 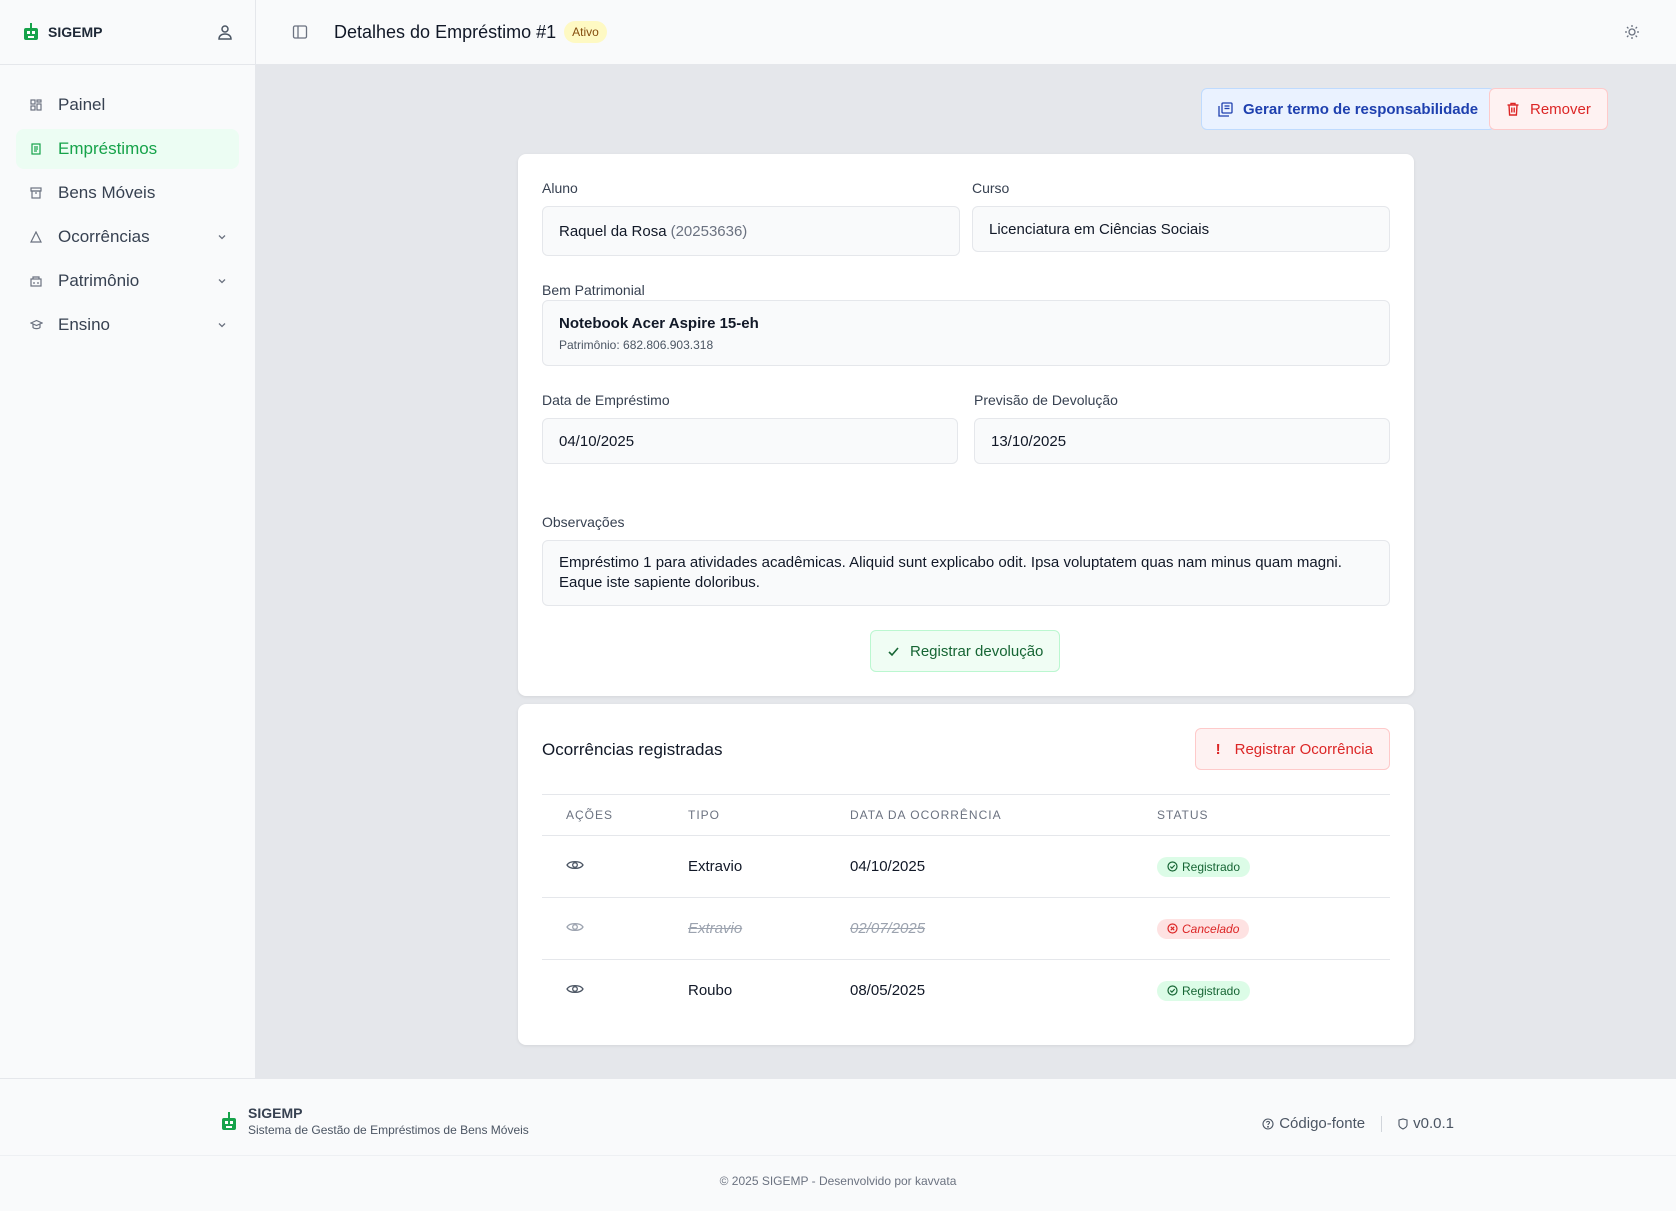 I want to click on sidebar-item-label: Painel, so click(x=82, y=104).